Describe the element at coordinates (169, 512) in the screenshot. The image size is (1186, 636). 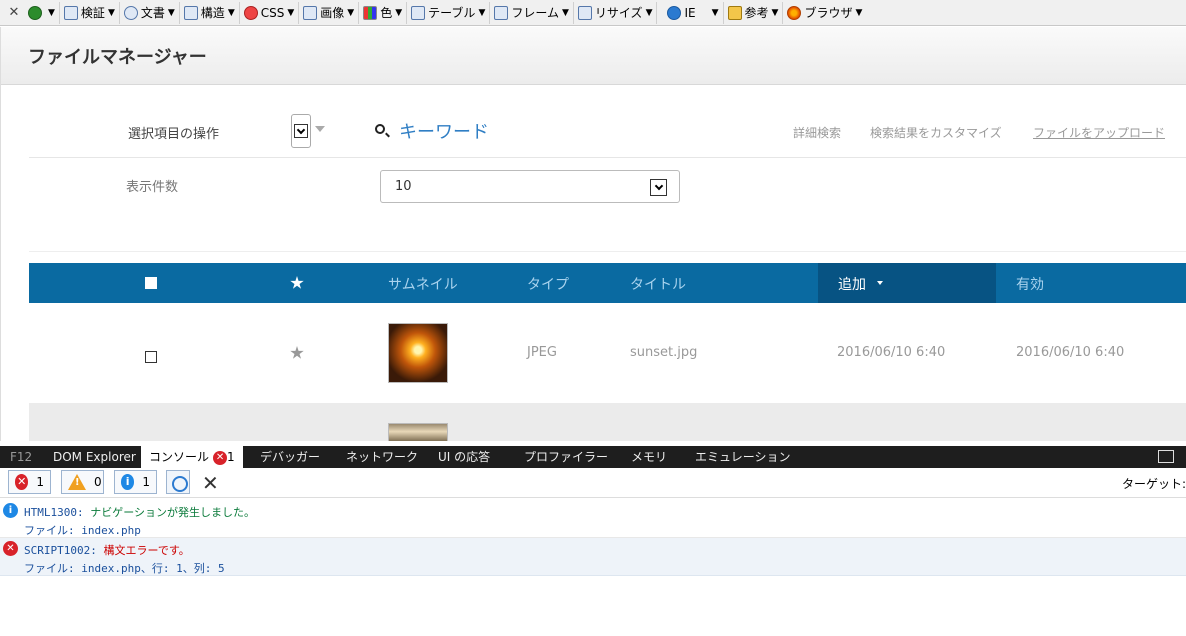
I see `message-text: ナビゲーションが発生しました。` at that location.